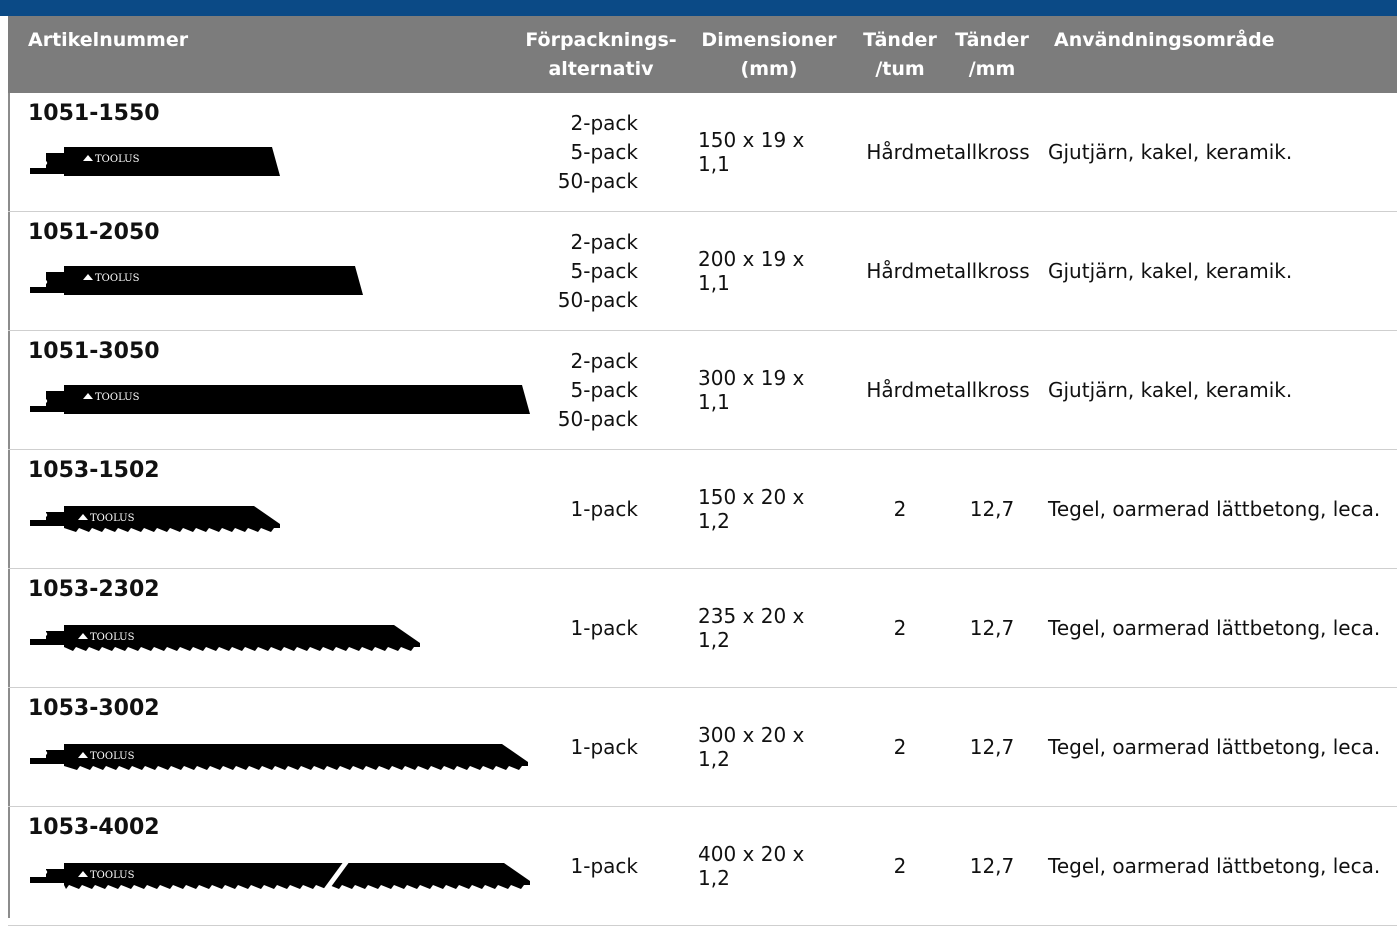  Describe the element at coordinates (108, 40) in the screenshot. I see `col-header-artikelnummer: Artikelnummer` at that location.